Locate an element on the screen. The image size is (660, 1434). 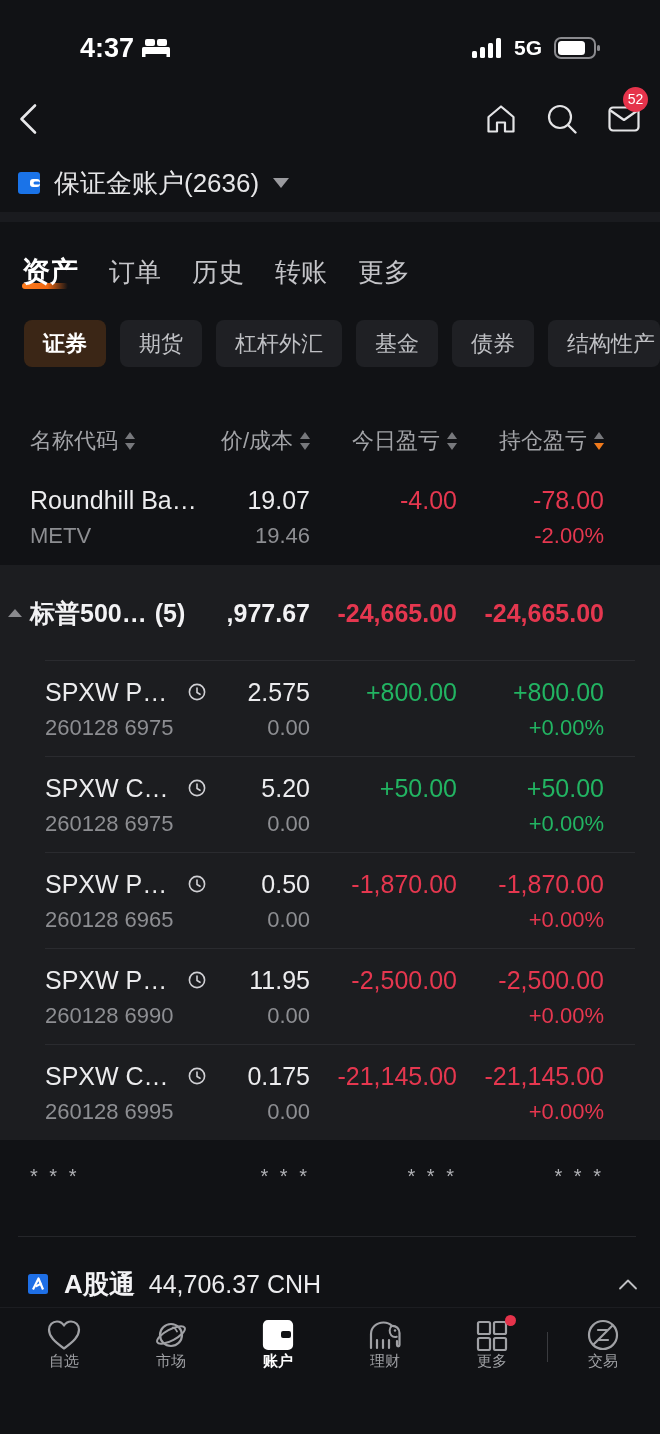
battery-icon is located at coordinates (577, 48).